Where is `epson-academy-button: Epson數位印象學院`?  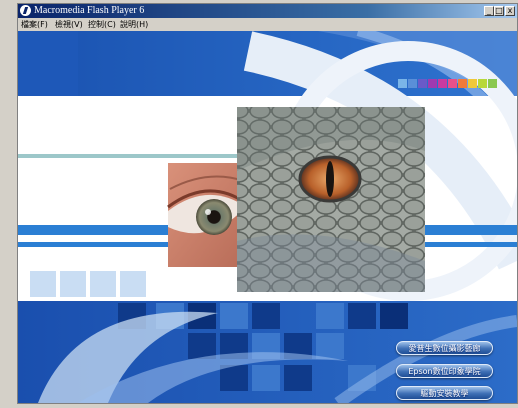
epson-academy-button: Epson數位印象學院 is located at coordinates (444, 371).